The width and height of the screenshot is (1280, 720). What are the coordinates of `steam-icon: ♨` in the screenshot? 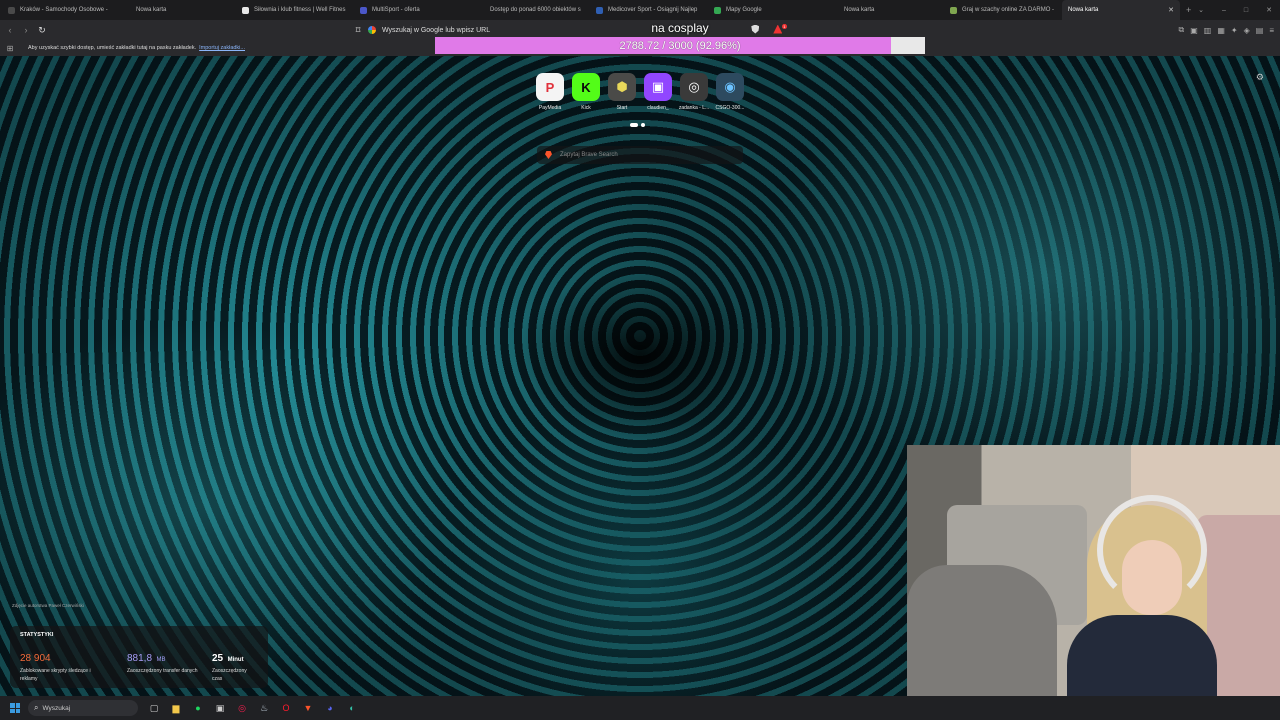 It's located at (264, 708).